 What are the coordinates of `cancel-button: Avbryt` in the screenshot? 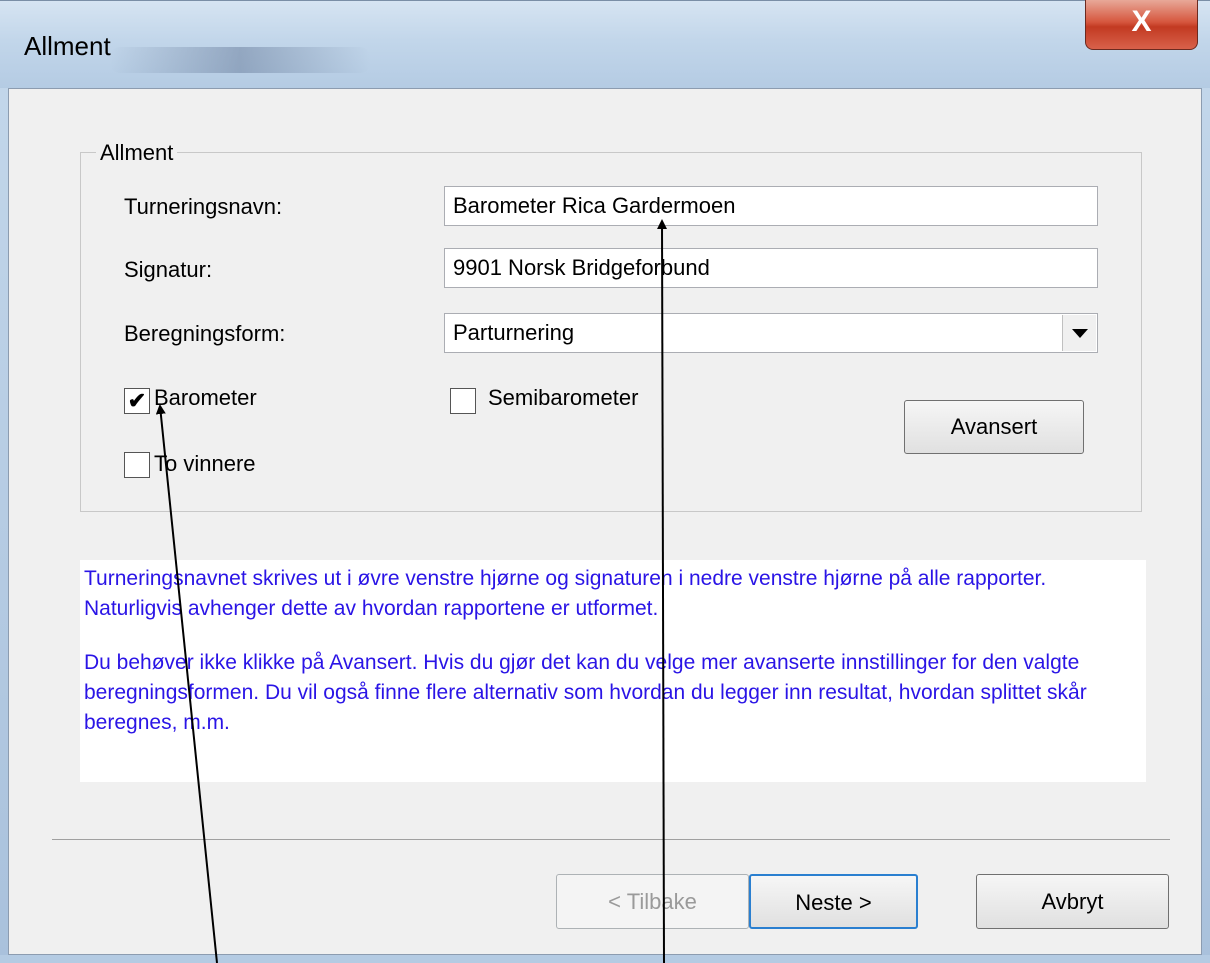 It's located at (1072, 901).